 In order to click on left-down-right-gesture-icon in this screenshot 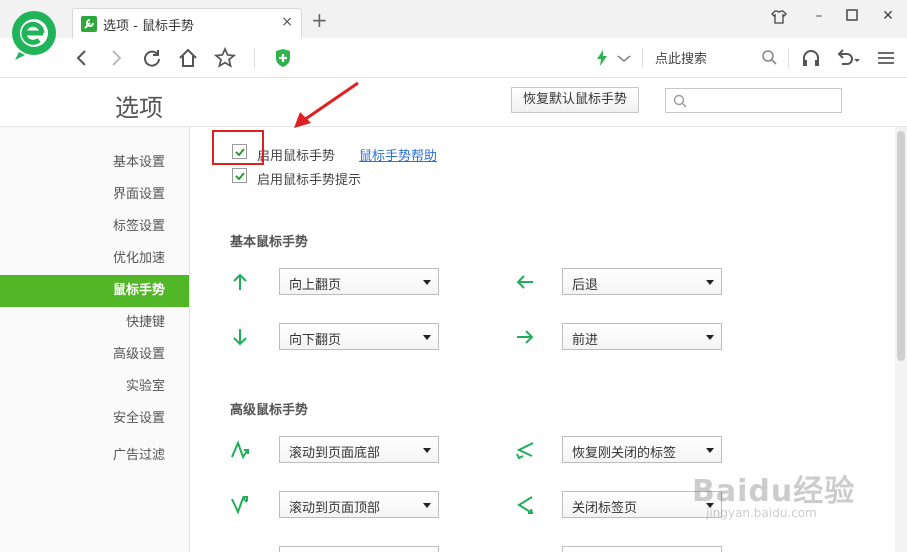, I will do `click(525, 505)`.